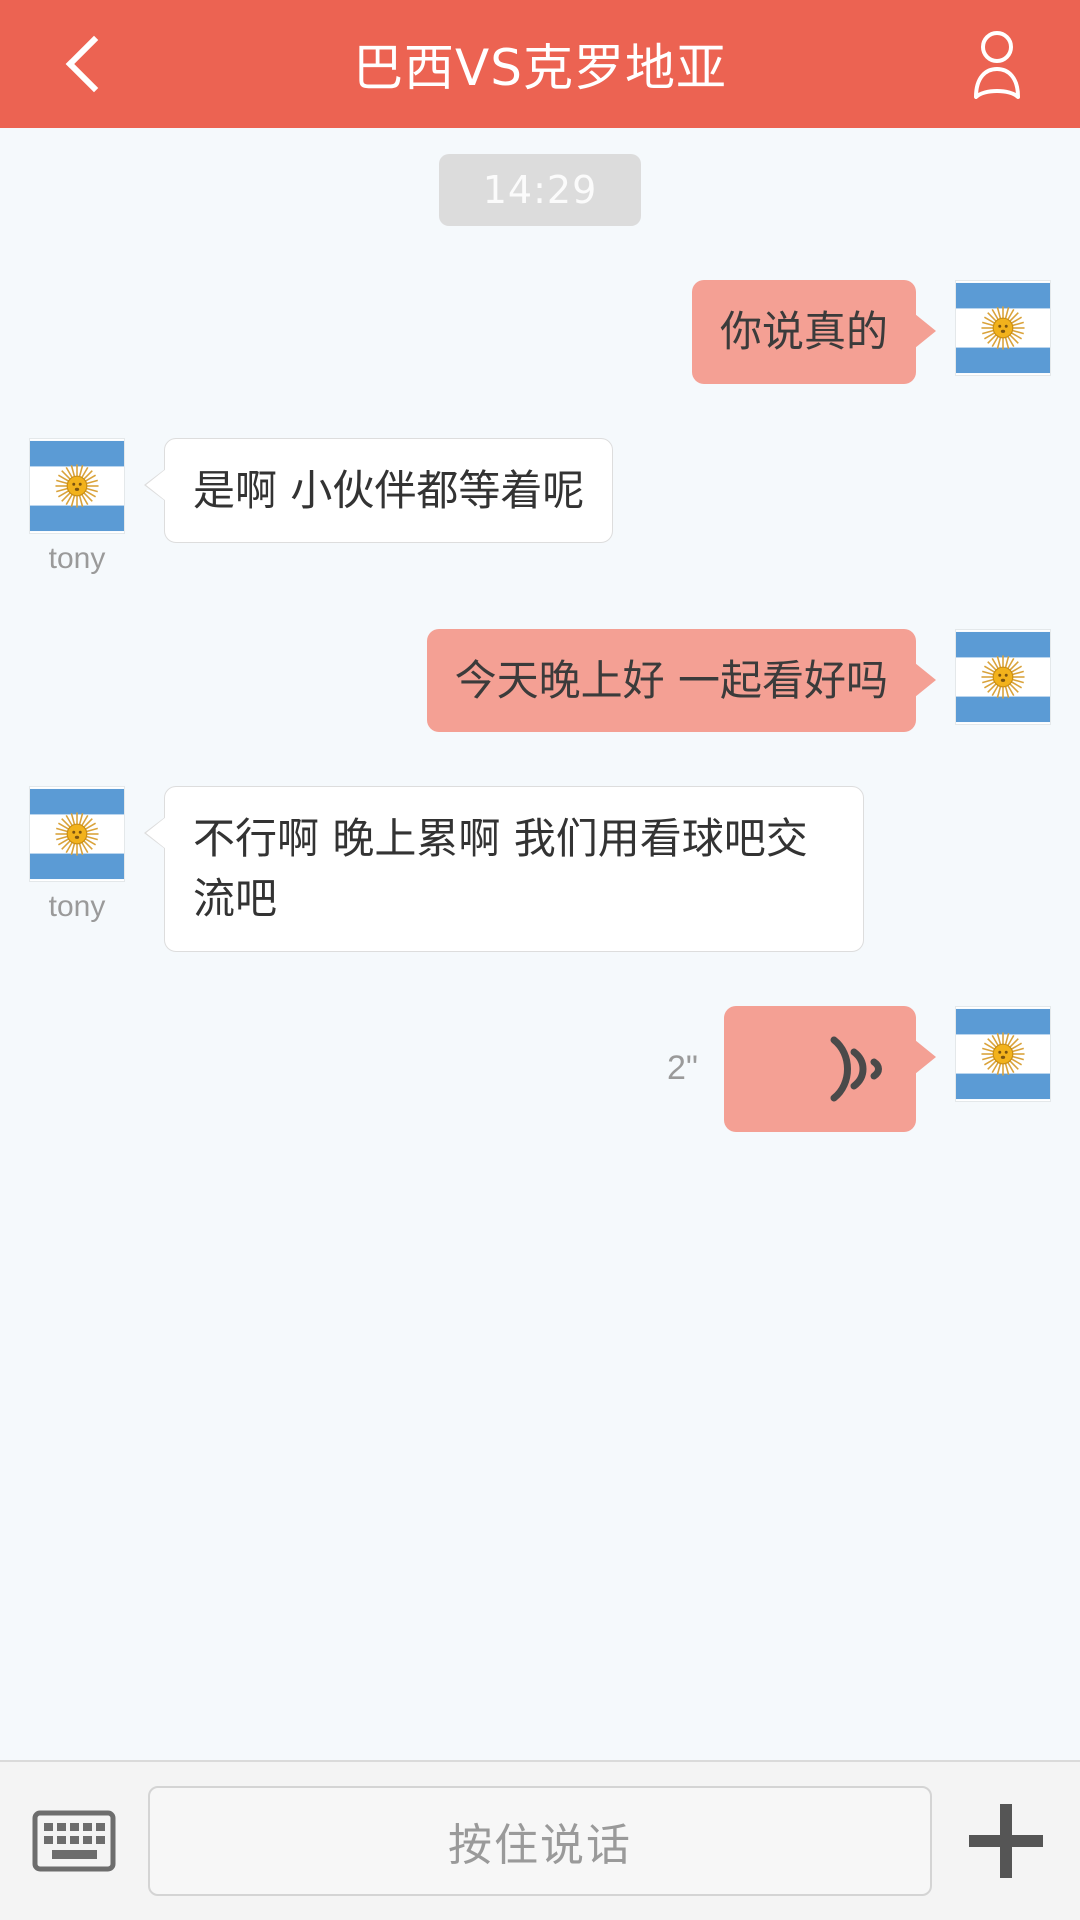  What do you see at coordinates (540, 1068) in the screenshot?
I see `message-row: 2"` at bounding box center [540, 1068].